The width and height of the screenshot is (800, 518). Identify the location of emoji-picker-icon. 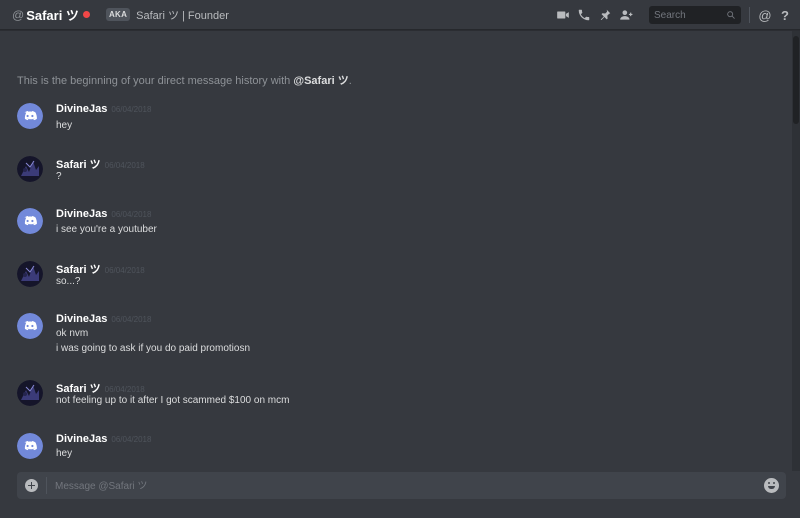
(771, 485).